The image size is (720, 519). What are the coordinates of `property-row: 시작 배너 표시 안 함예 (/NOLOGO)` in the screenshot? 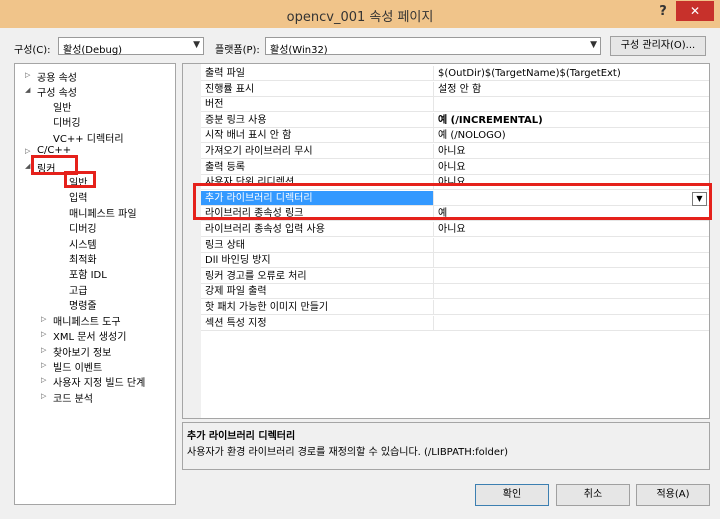 It's located at (455, 136).